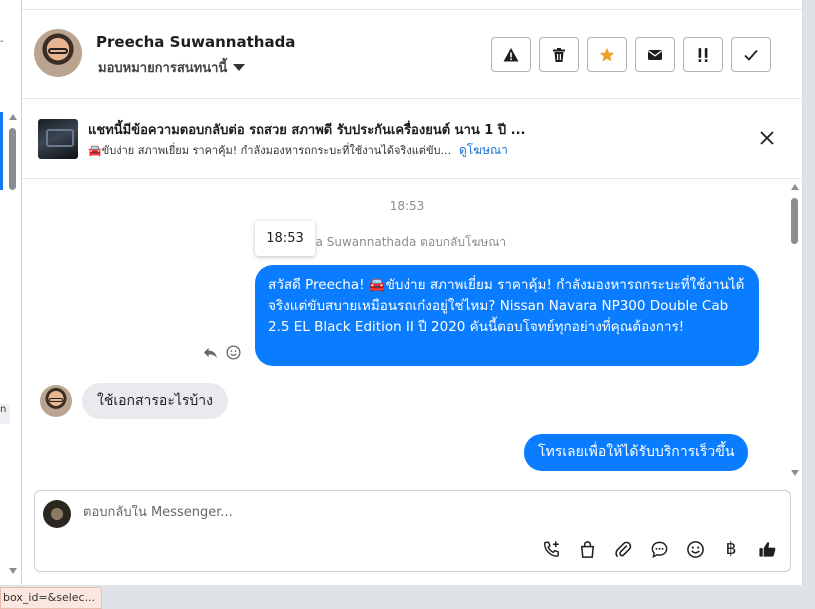 Image resolution: width=815 pixels, height=609 pixels. Describe the element at coordinates (636, 452) in the screenshot. I see `outgoing-message: โทรเลยเพื่อให้ได้รับบริการเร็วขึ้น` at that location.